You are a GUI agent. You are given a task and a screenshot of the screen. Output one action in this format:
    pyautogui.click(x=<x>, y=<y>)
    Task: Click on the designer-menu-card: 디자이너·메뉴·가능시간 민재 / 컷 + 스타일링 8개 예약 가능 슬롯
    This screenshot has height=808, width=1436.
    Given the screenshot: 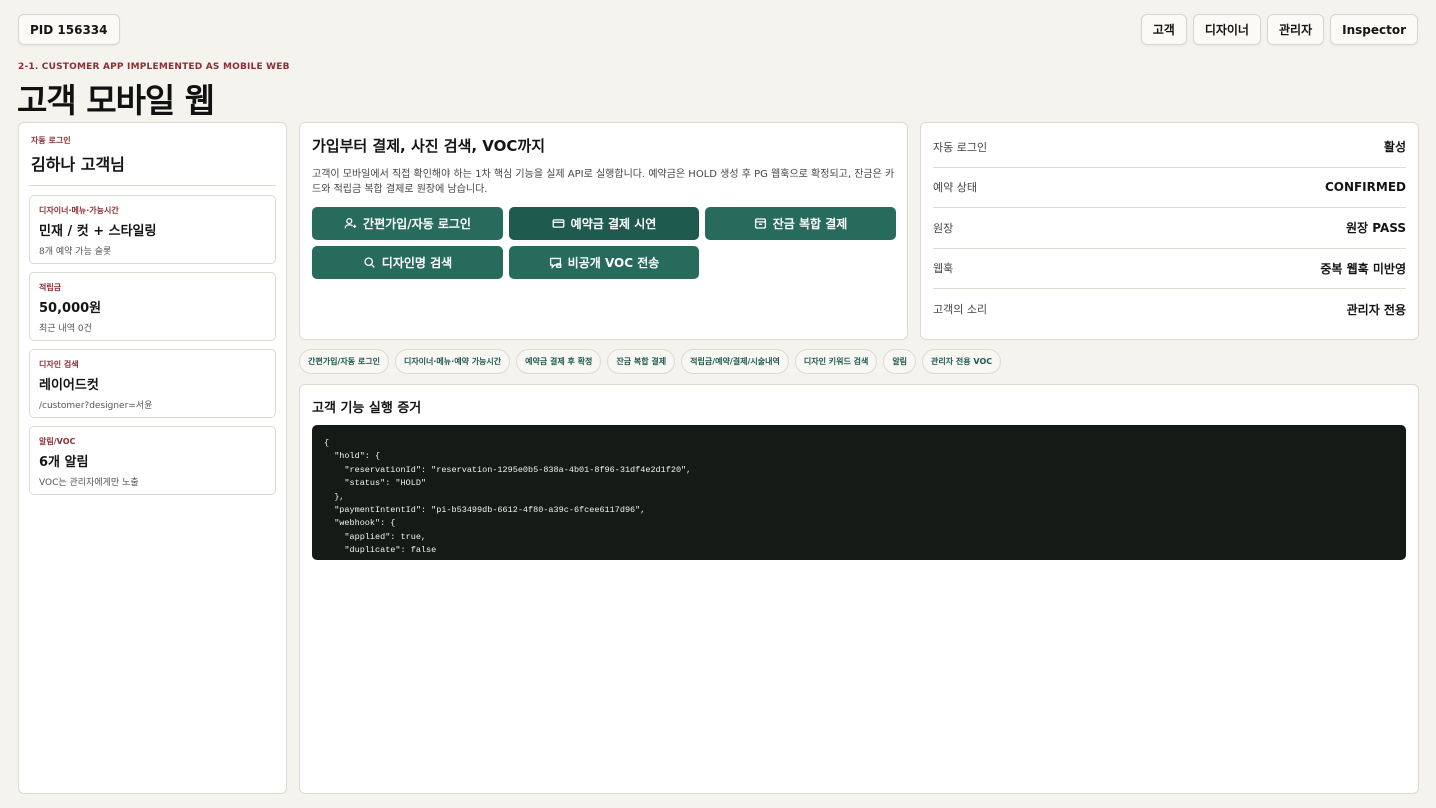 What is the action you would take?
    pyautogui.click(x=152, y=229)
    